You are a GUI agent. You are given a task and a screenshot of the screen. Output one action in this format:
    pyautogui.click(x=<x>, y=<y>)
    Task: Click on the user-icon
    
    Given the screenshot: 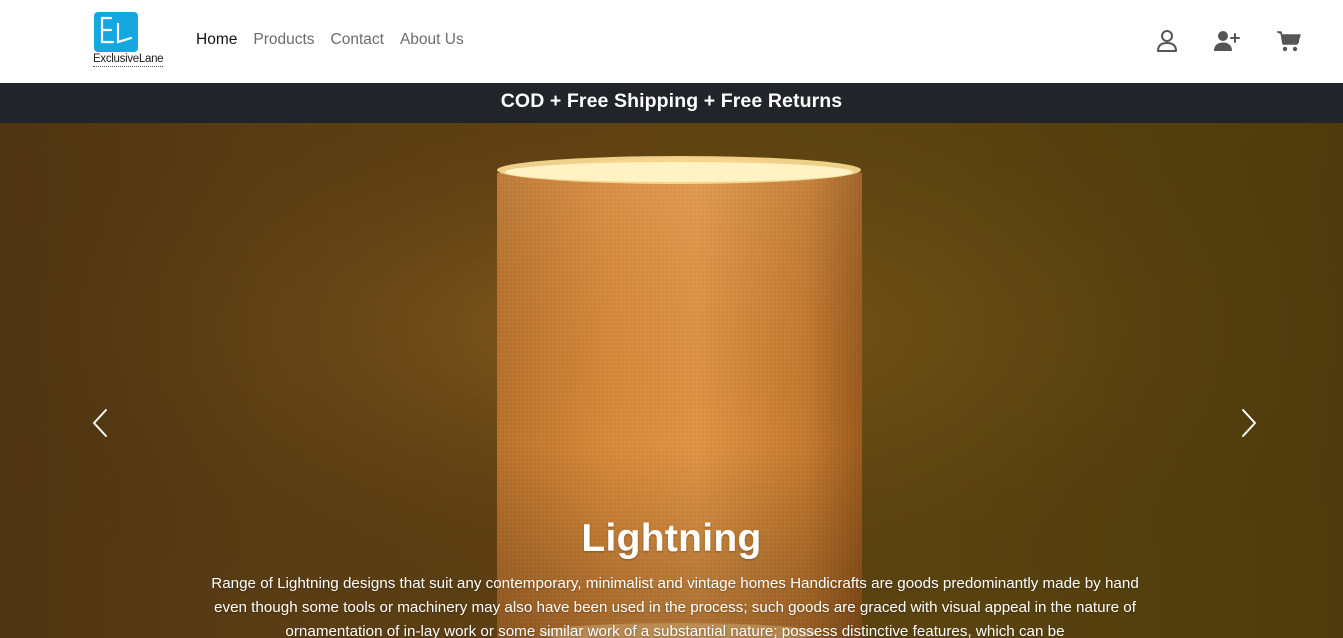 What is the action you would take?
    pyautogui.click(x=1167, y=41)
    